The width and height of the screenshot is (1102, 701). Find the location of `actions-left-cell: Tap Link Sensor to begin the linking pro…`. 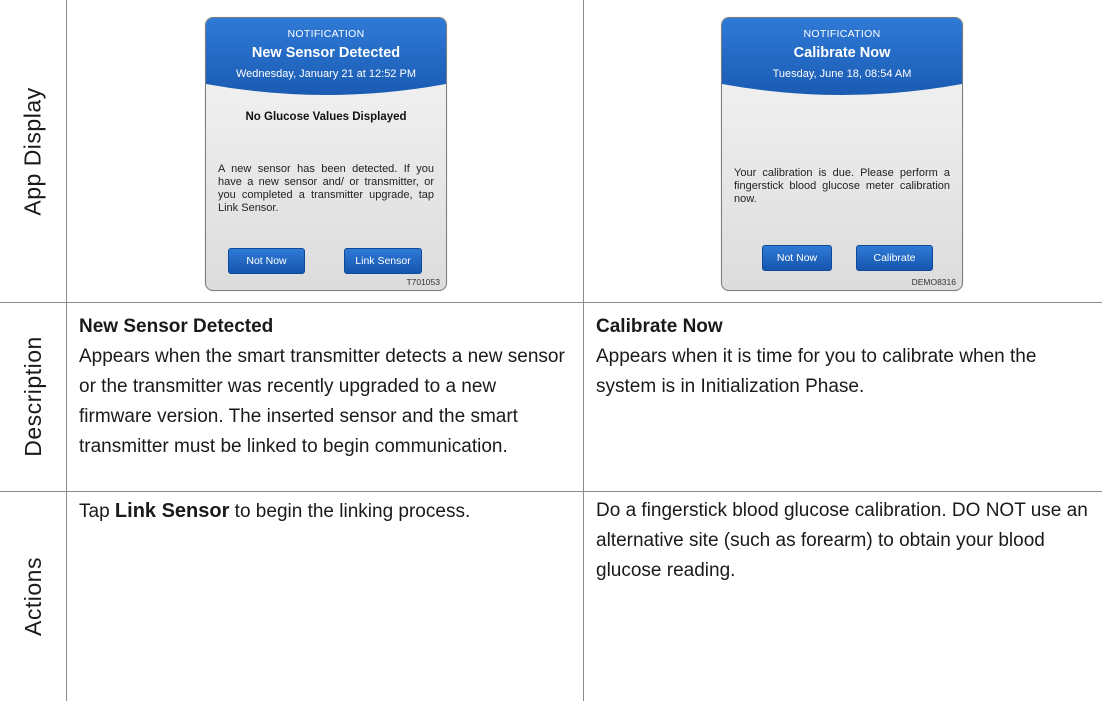

actions-left-cell: Tap Link Sensor to begin the linking pro… is located at coordinates (326, 511).